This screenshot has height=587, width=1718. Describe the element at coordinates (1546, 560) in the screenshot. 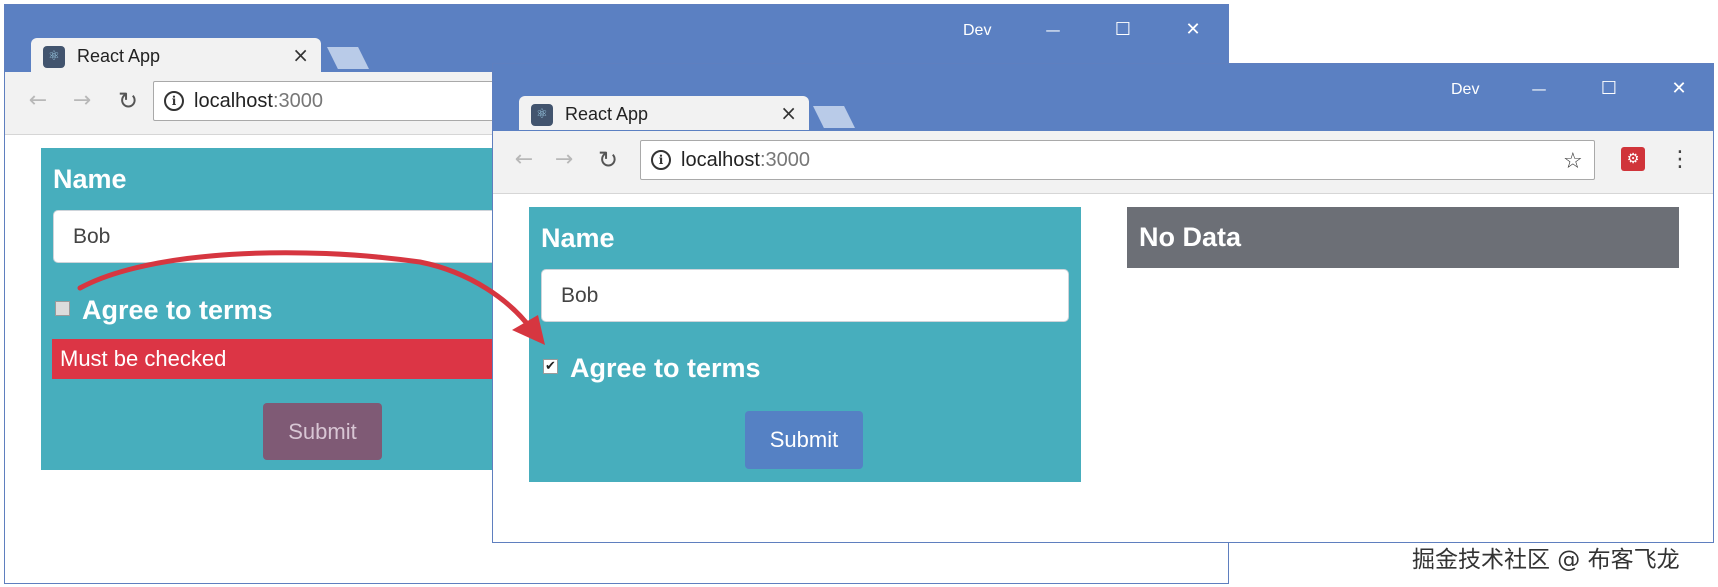

I see `watermark-text: 掘金技术社区 @ 布客飞龙` at that location.